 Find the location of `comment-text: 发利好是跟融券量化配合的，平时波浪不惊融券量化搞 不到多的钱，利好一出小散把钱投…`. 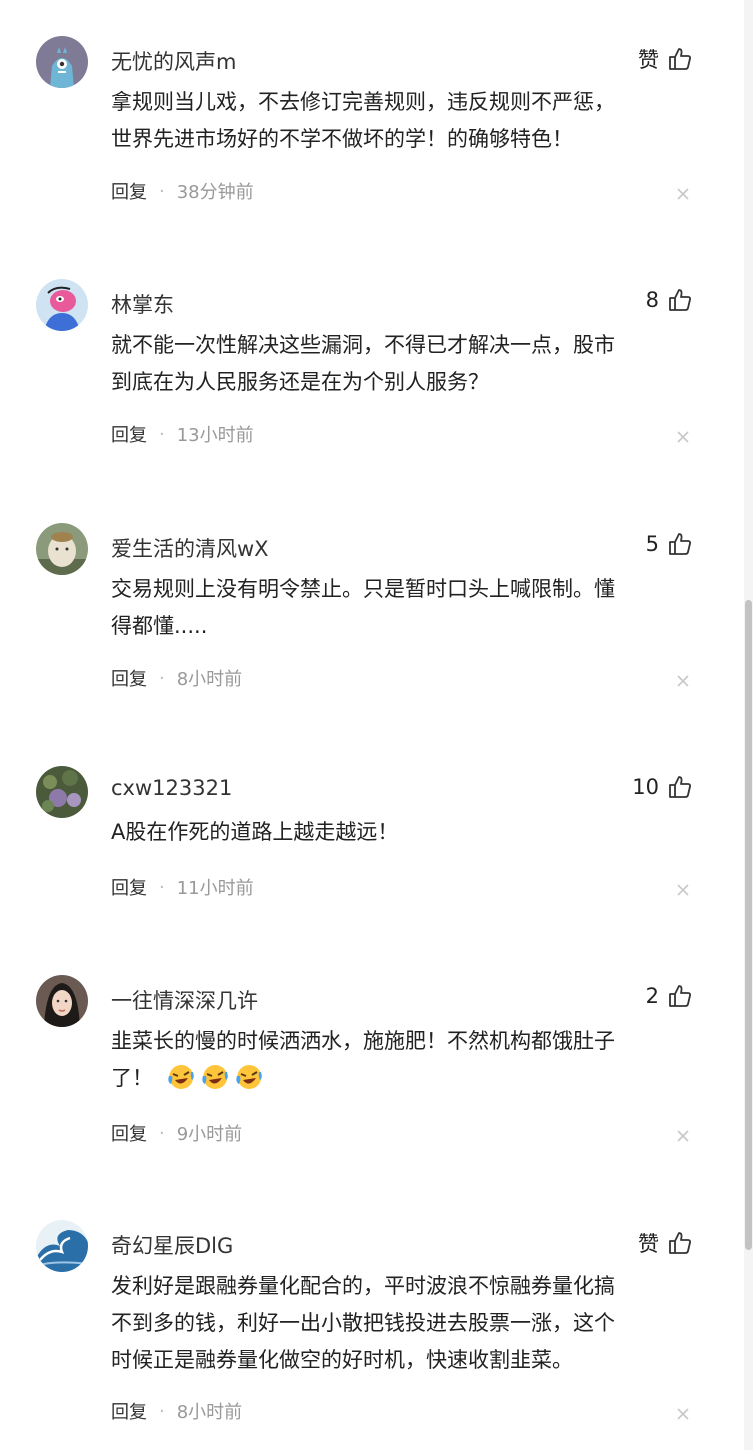

comment-text: 发利好是跟融券量化配合的，平时波浪不惊融券量化搞 不到多的钱，利好一出小散把钱投… is located at coordinates (411, 1323).